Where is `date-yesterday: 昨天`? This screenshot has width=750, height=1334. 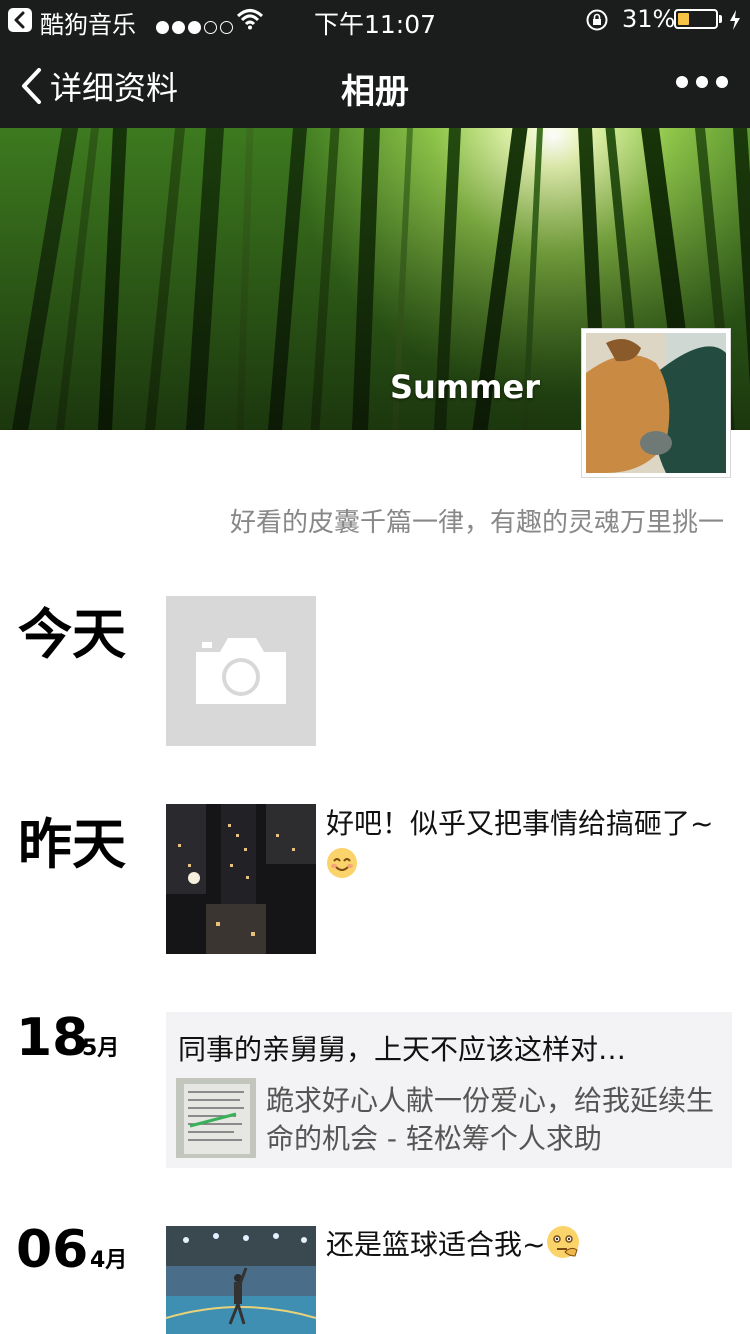 date-yesterday: 昨天 is located at coordinates (72, 844).